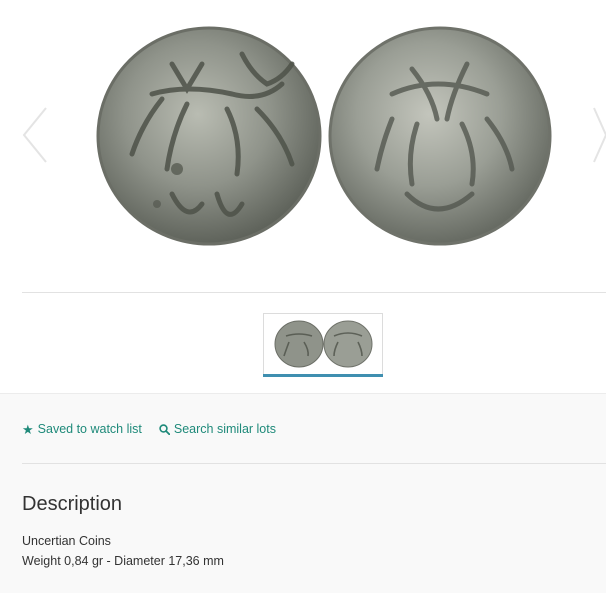  I want to click on next-image-button, so click(599, 135).